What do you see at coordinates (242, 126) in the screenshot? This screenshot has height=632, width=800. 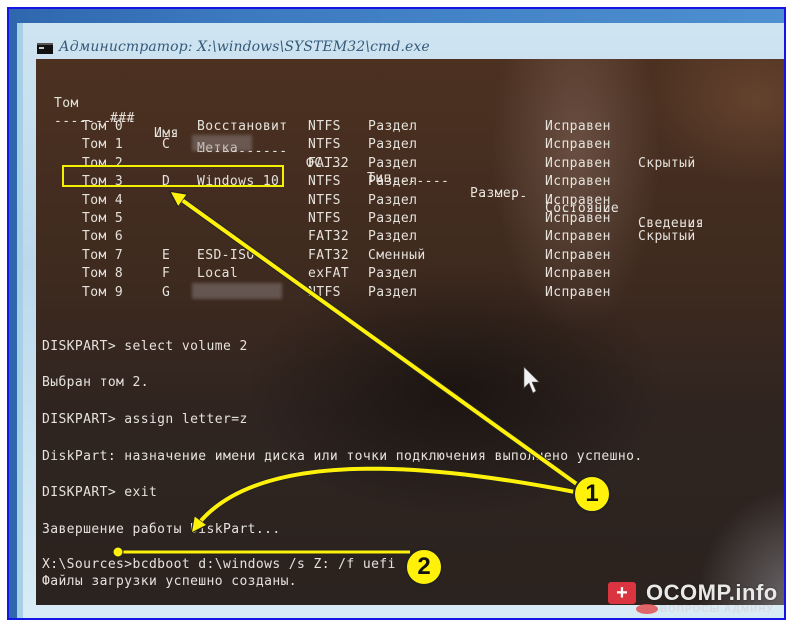 I see `cell-label: Восстановит` at bounding box center [242, 126].